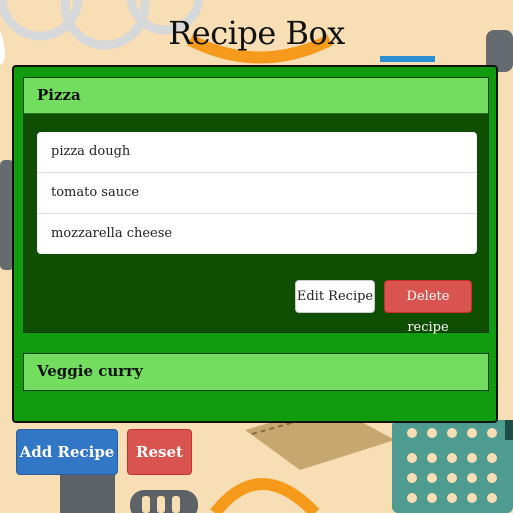  I want to click on ingredient-item: pizza dough, so click(257, 152).